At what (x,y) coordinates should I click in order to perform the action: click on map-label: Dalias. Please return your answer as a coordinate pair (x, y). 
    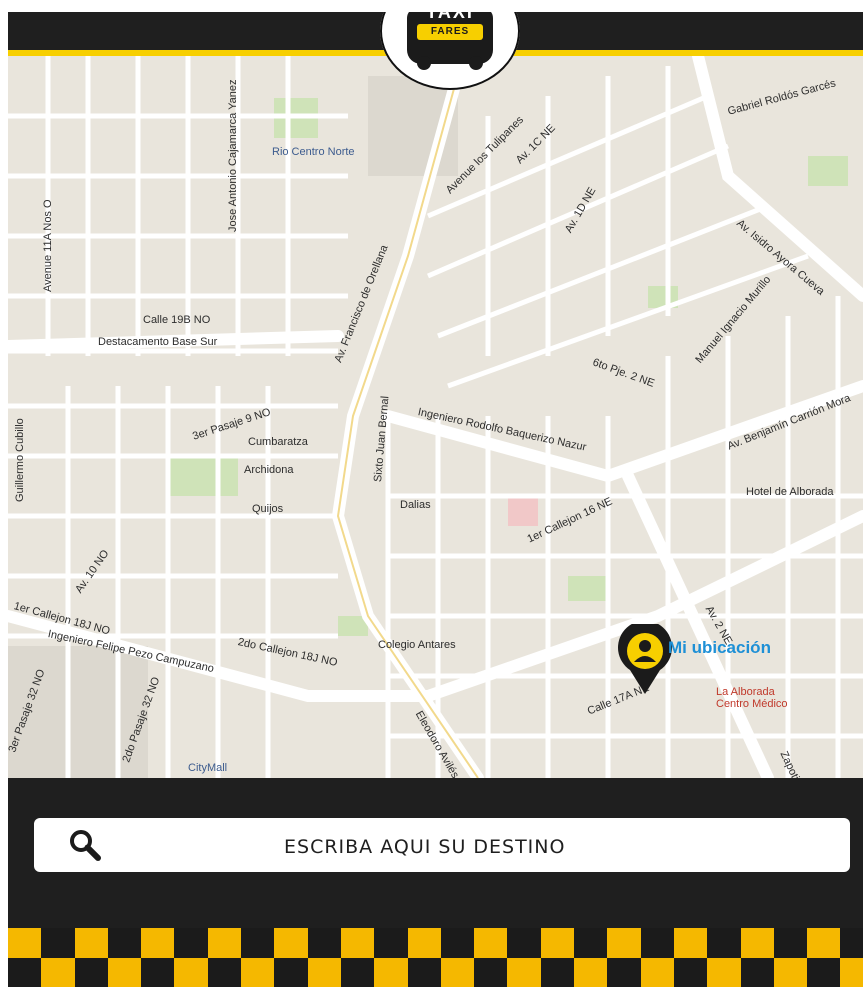
    Looking at the image, I should click on (415, 505).